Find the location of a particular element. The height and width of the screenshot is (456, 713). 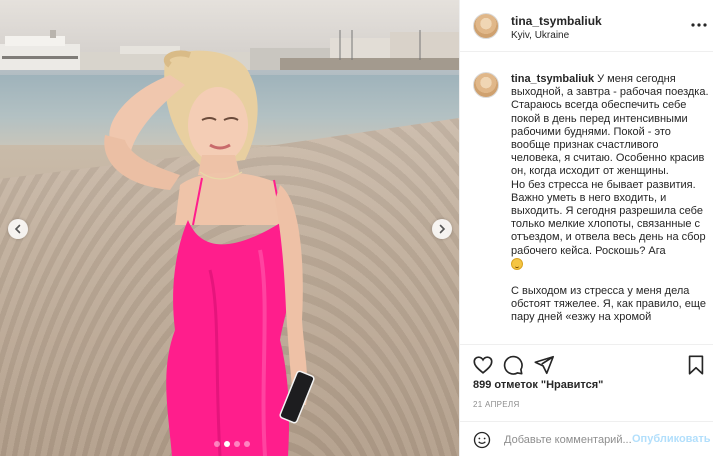

previous-slide-button is located at coordinates (18, 229).